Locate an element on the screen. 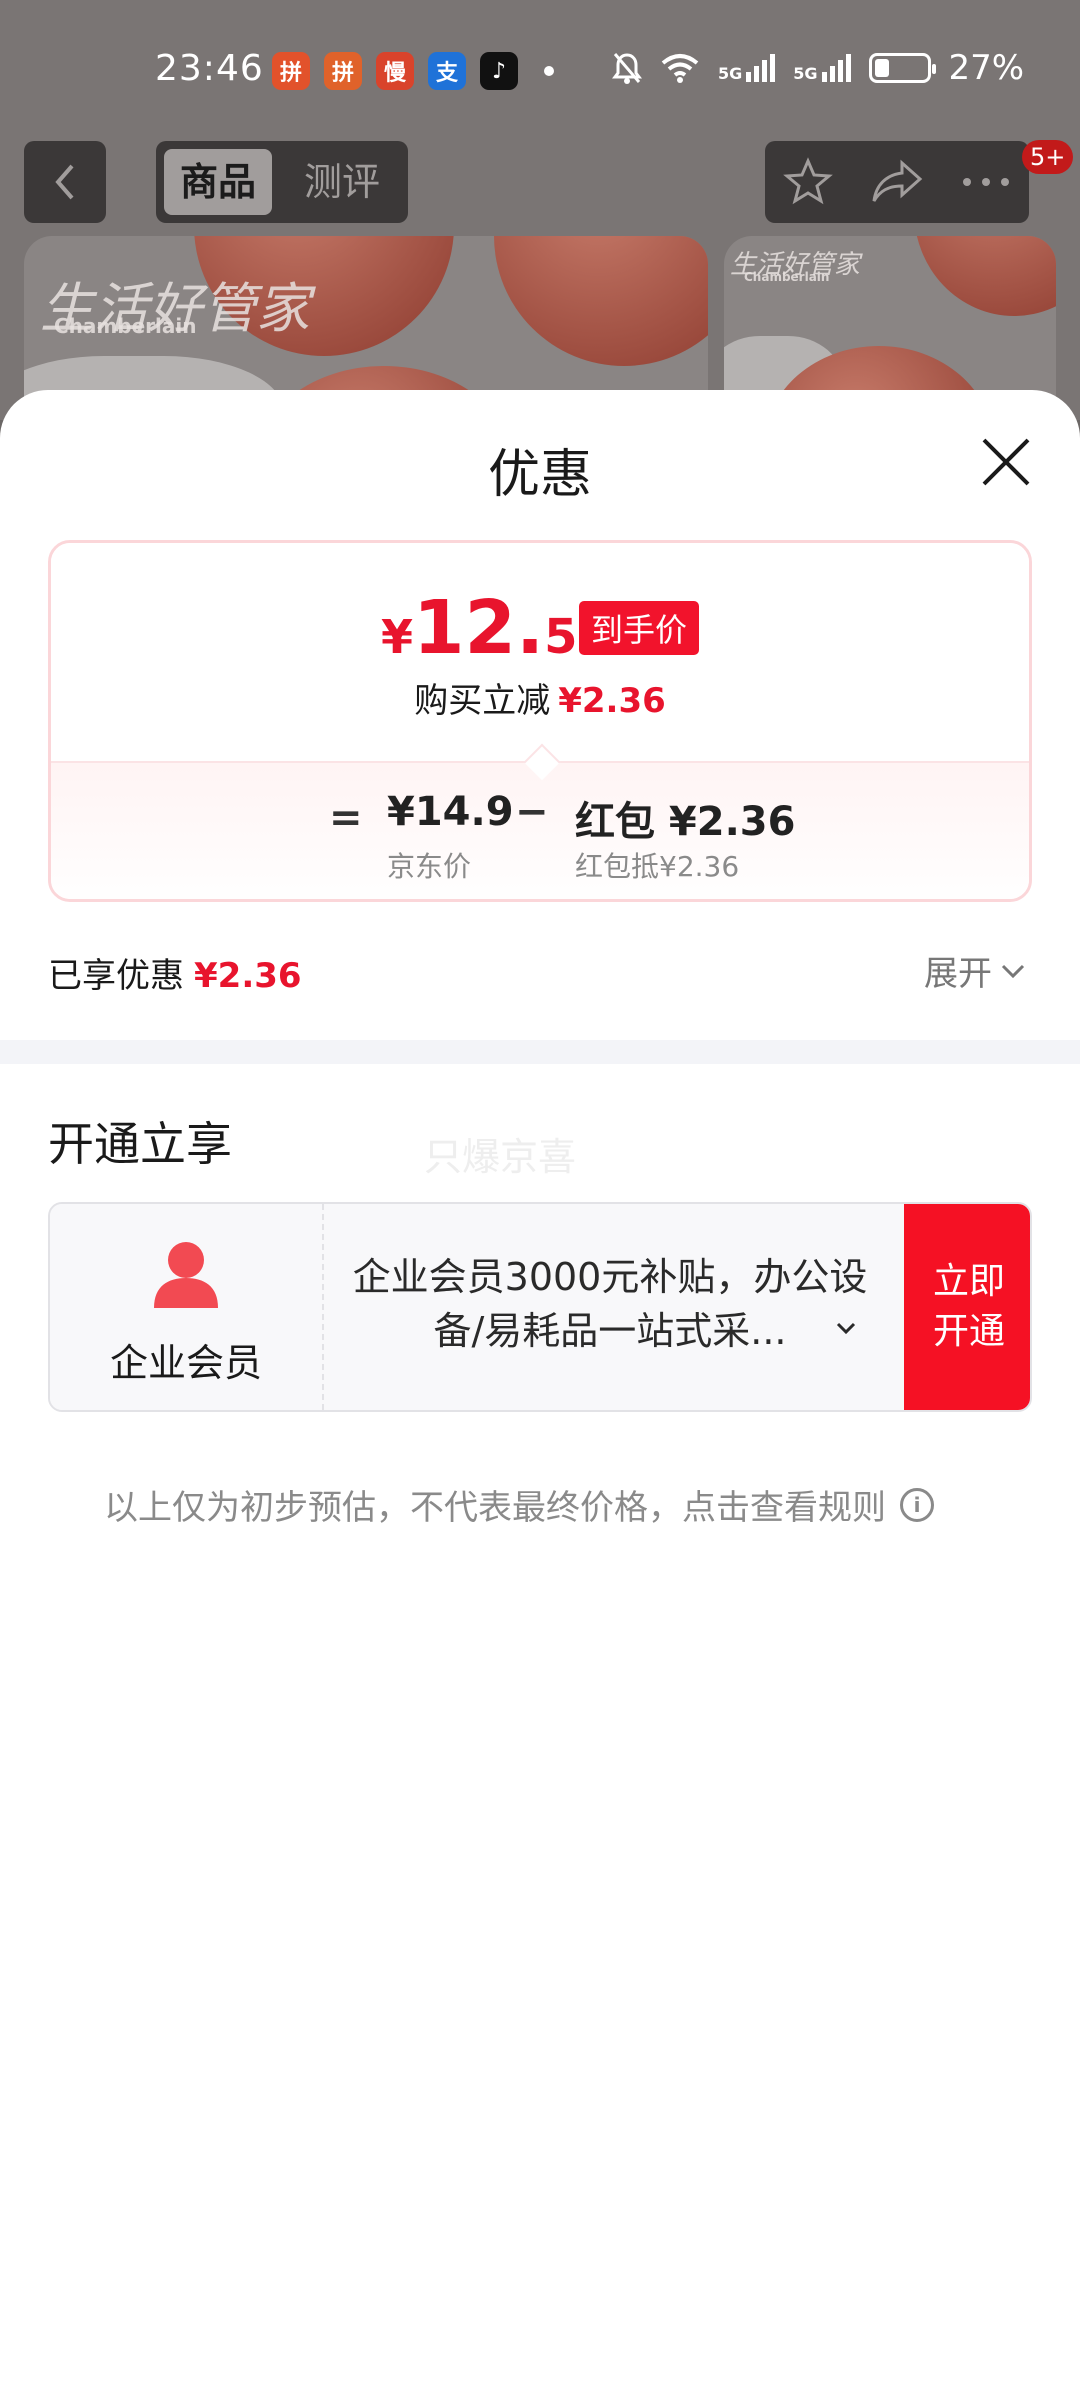  watermark-text: 只爆京喜 is located at coordinates (500, 1157).